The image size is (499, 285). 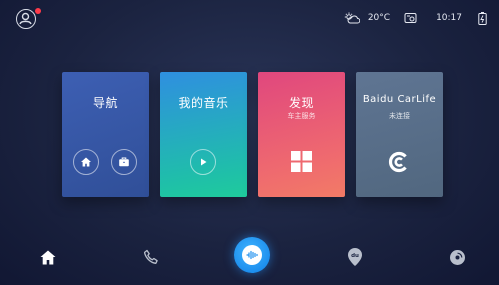 What do you see at coordinates (399, 99) in the screenshot?
I see `carlife-card-title: Baidu CarLife` at bounding box center [399, 99].